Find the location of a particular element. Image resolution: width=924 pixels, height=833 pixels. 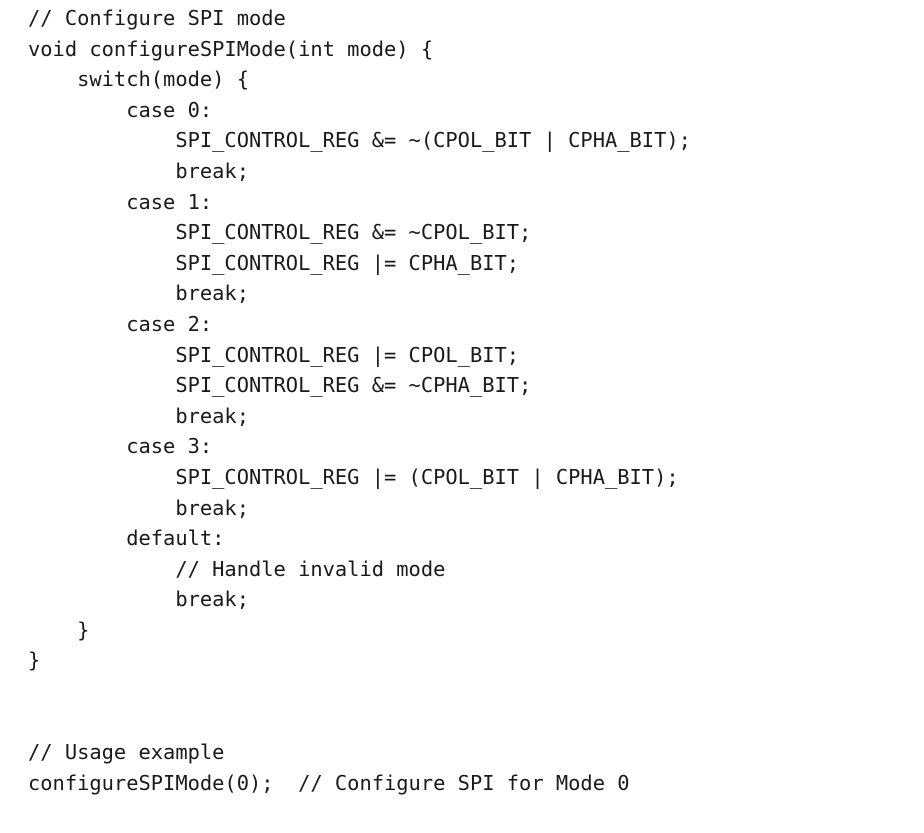

code-line-21: } is located at coordinates (59, 629).